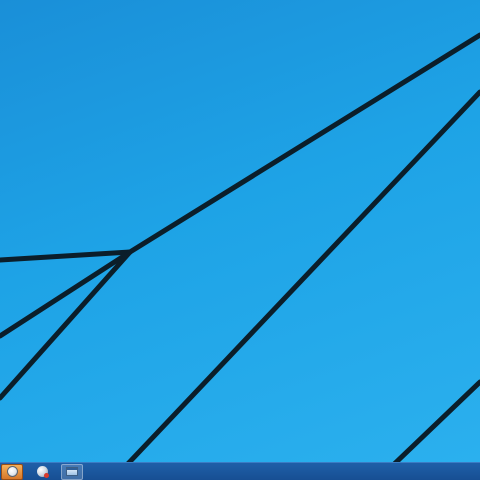  I want to click on window-icon, so click(72, 471).